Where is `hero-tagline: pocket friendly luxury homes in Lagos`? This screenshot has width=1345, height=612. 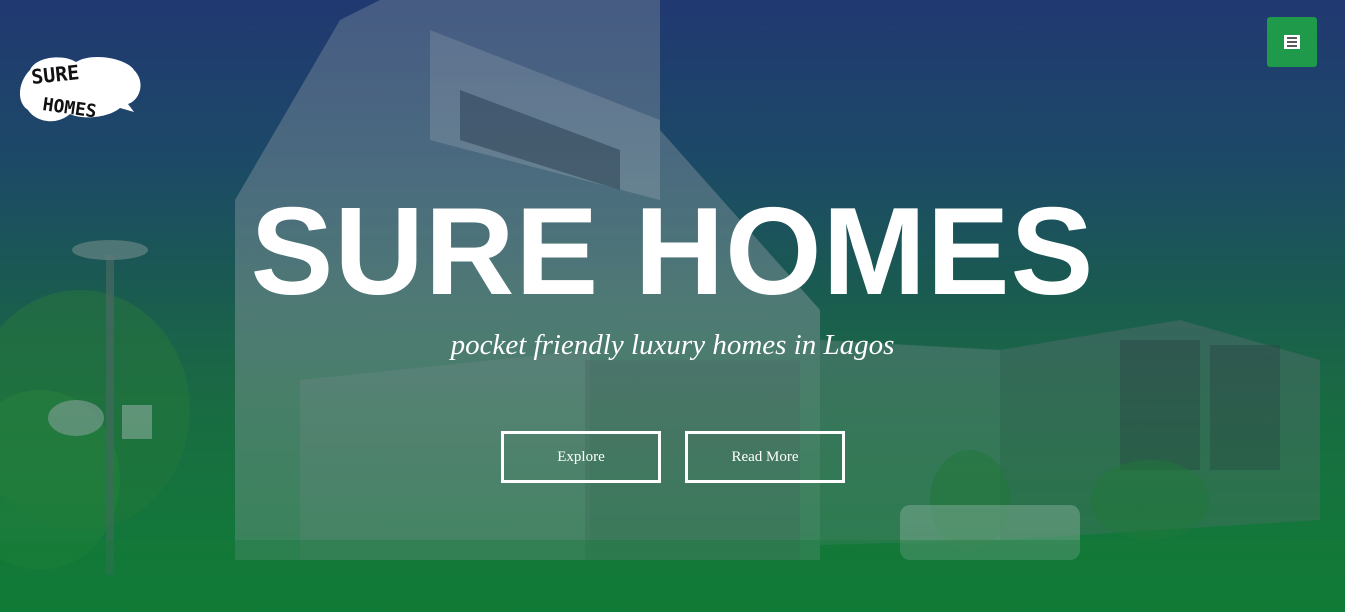
hero-tagline: pocket friendly luxury homes in Lagos is located at coordinates (672, 345).